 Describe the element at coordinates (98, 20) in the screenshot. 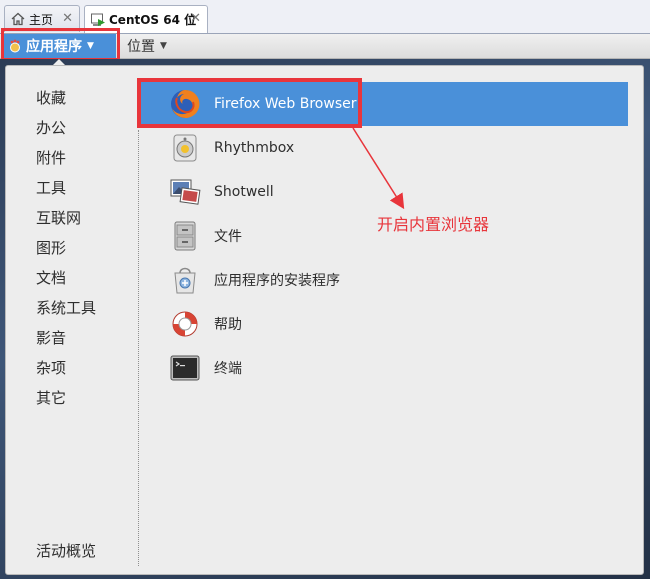

I see `vm-icon` at that location.